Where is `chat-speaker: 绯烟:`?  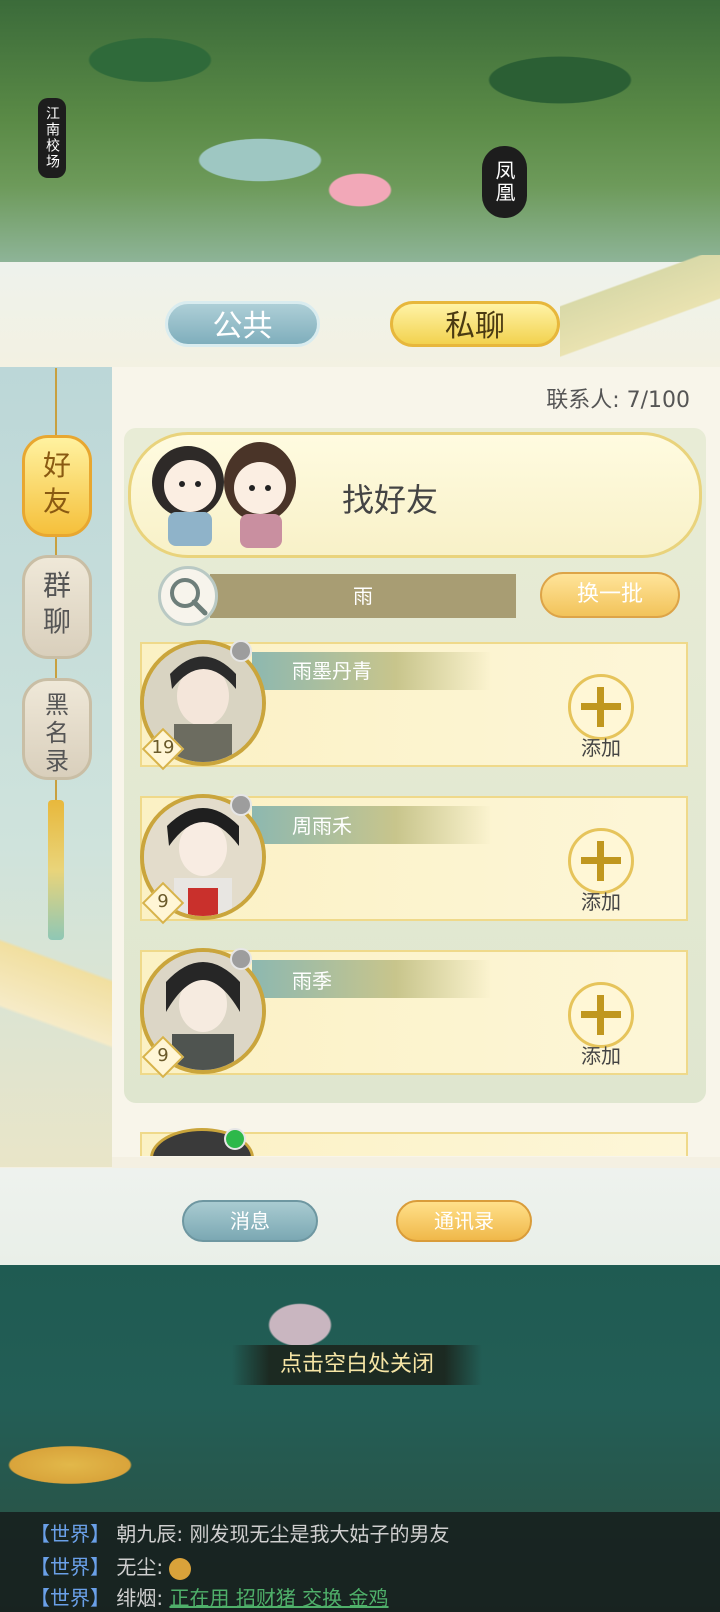 chat-speaker: 绯烟: is located at coordinates (139, 1598).